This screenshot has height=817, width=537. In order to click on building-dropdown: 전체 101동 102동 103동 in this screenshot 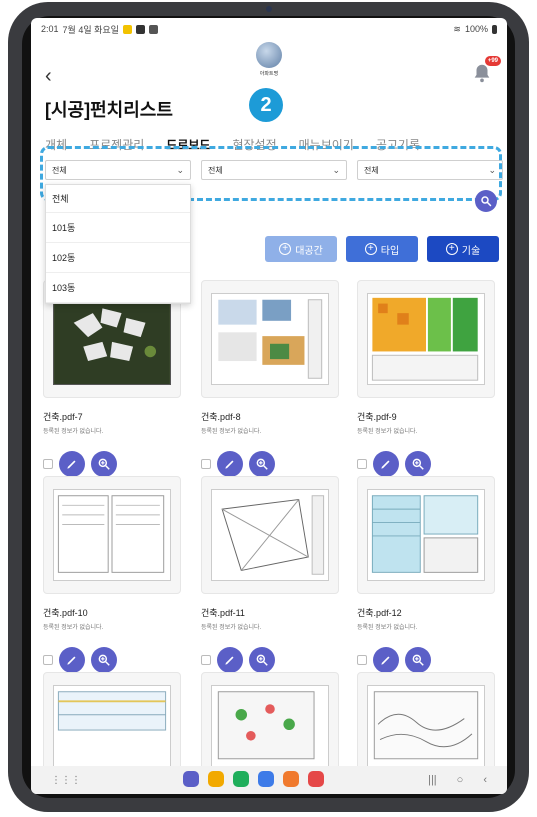, I will do `click(118, 244)`.